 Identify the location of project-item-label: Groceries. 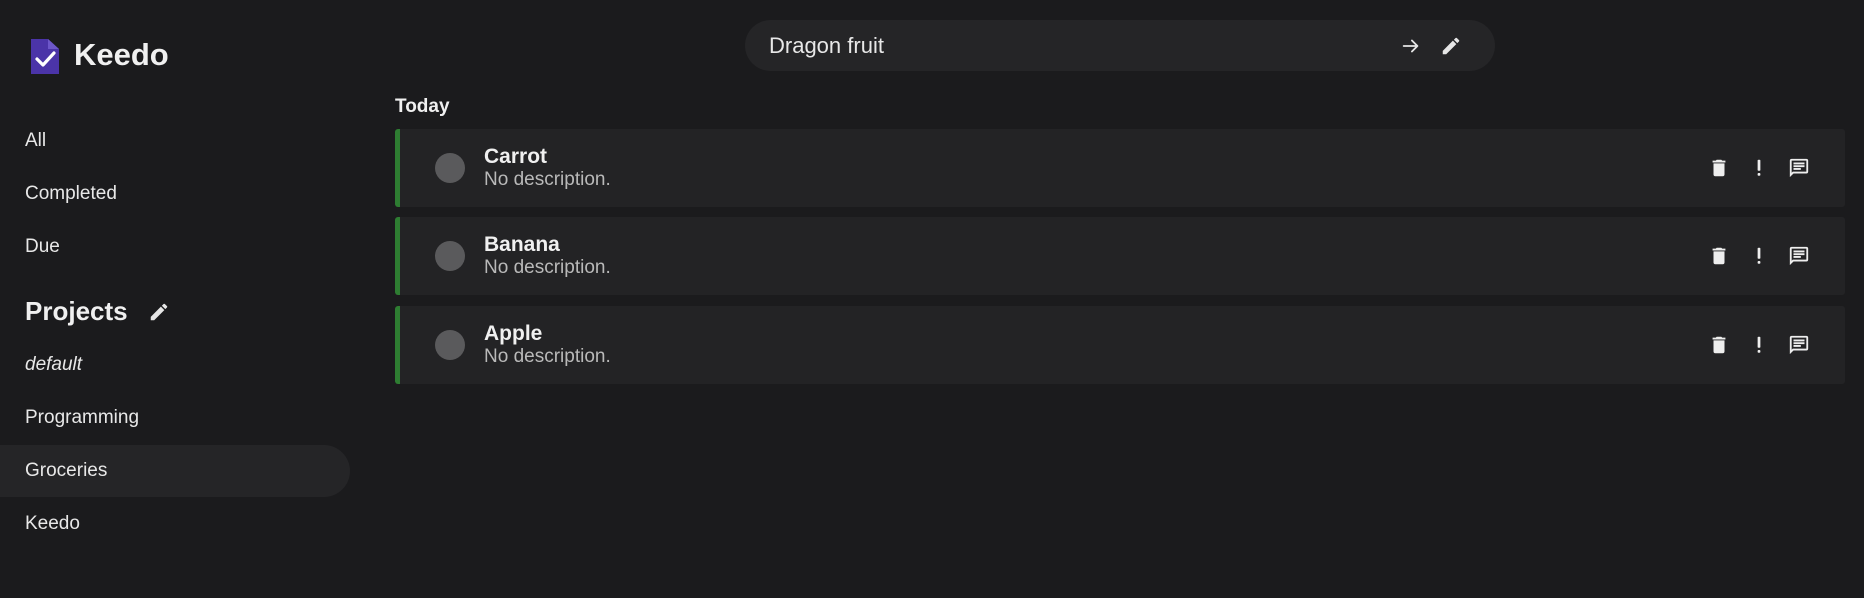
(66, 470).